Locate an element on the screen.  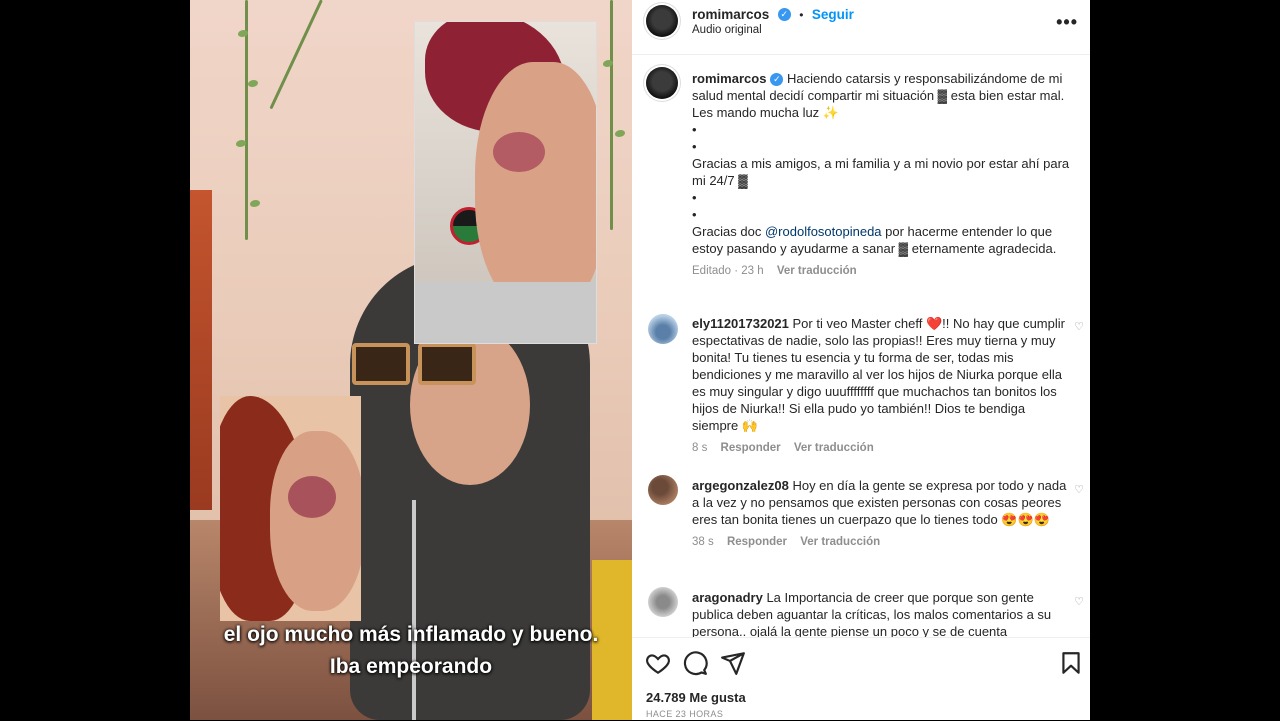
comment-username: aragonadry is located at coordinates (727, 597).